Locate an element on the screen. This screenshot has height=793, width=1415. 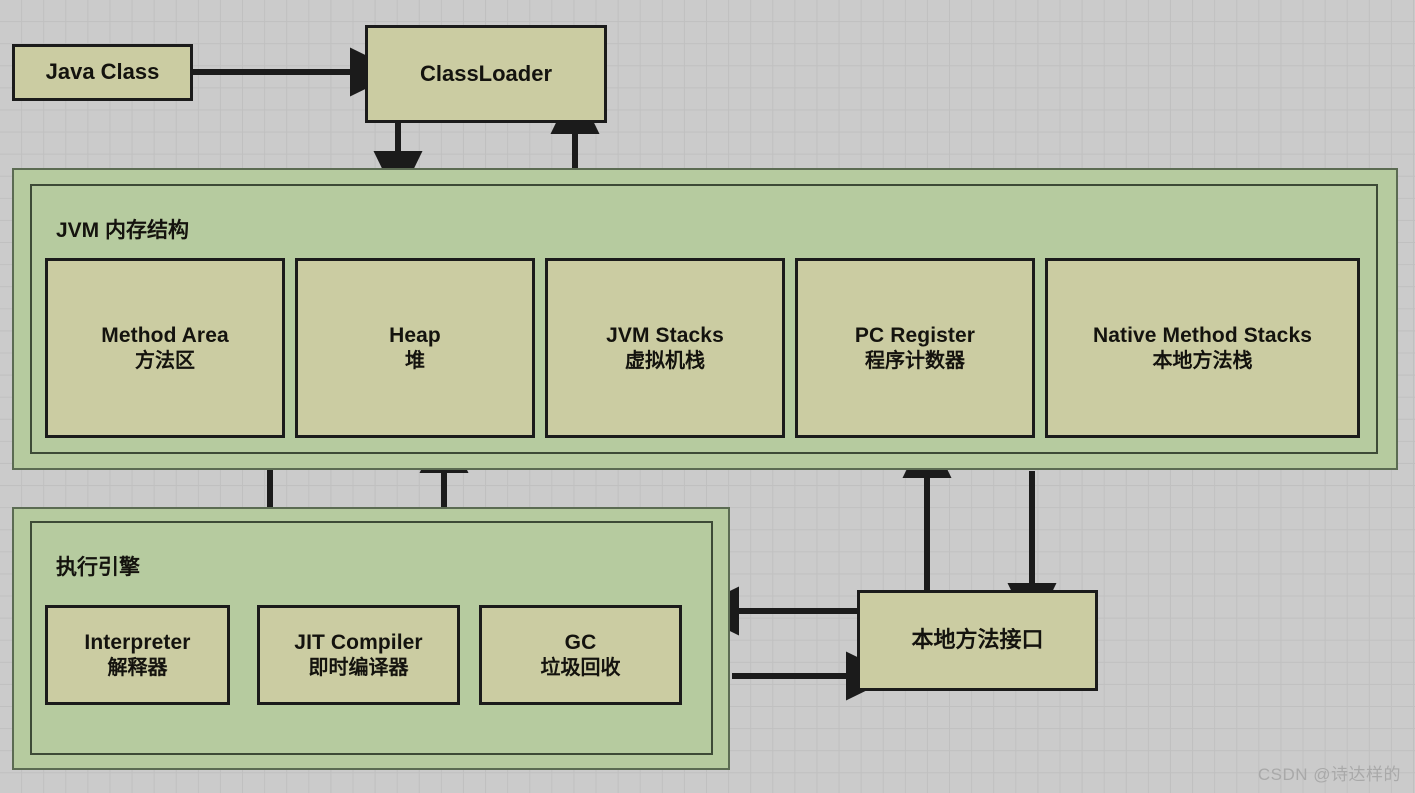
node-native-method-interface-label: 本地方法接口 is located at coordinates (977, 640).